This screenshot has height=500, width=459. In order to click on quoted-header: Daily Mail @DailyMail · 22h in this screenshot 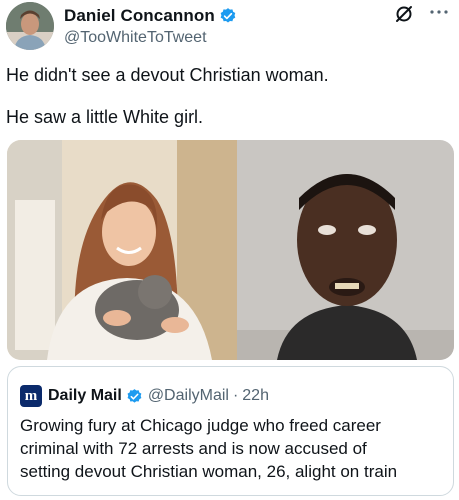, I will do `click(158, 396)`.